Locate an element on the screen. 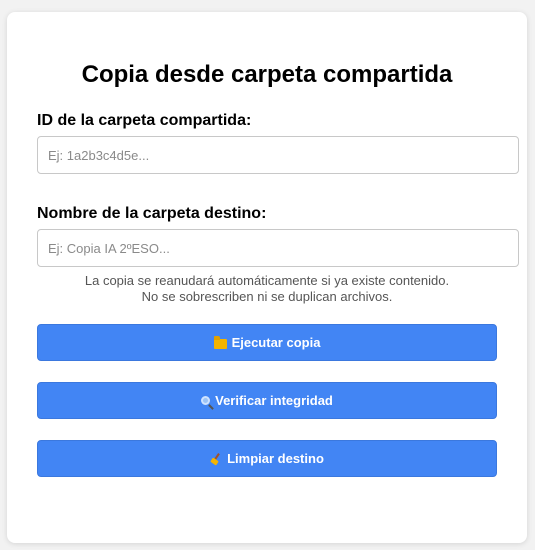 This screenshot has height=550, width=535. verify-integrity-button: Verificar integridad is located at coordinates (267, 400).